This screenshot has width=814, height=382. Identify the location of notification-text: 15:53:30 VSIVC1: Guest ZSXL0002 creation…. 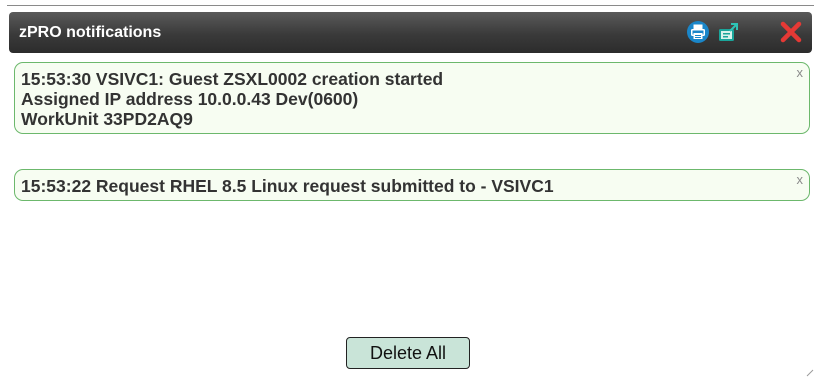
(232, 79).